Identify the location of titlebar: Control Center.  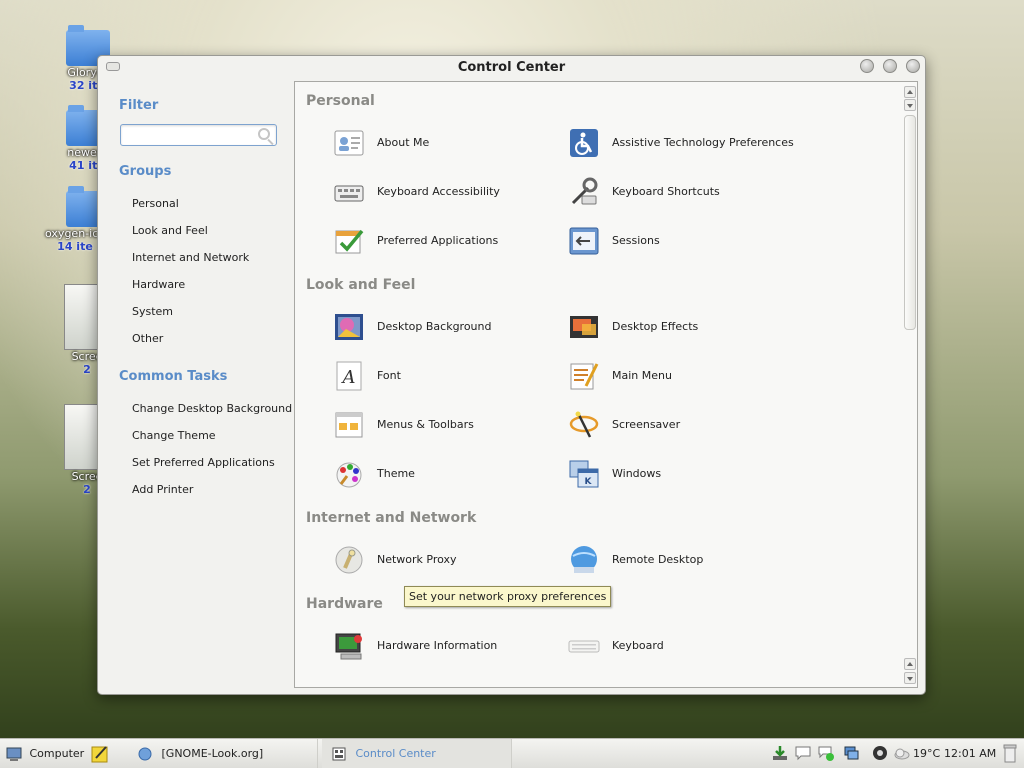
(511, 68).